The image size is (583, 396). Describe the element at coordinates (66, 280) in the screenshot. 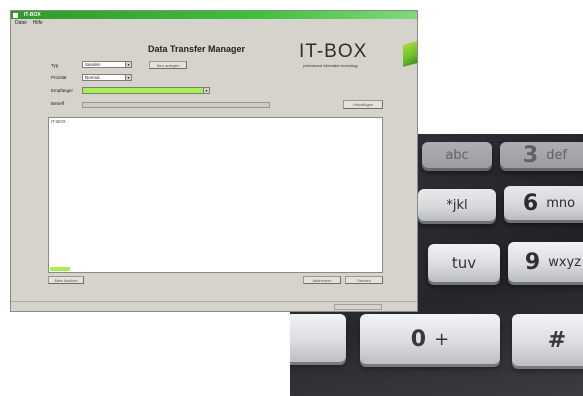

I see `clear-button: Alles löschen` at that location.